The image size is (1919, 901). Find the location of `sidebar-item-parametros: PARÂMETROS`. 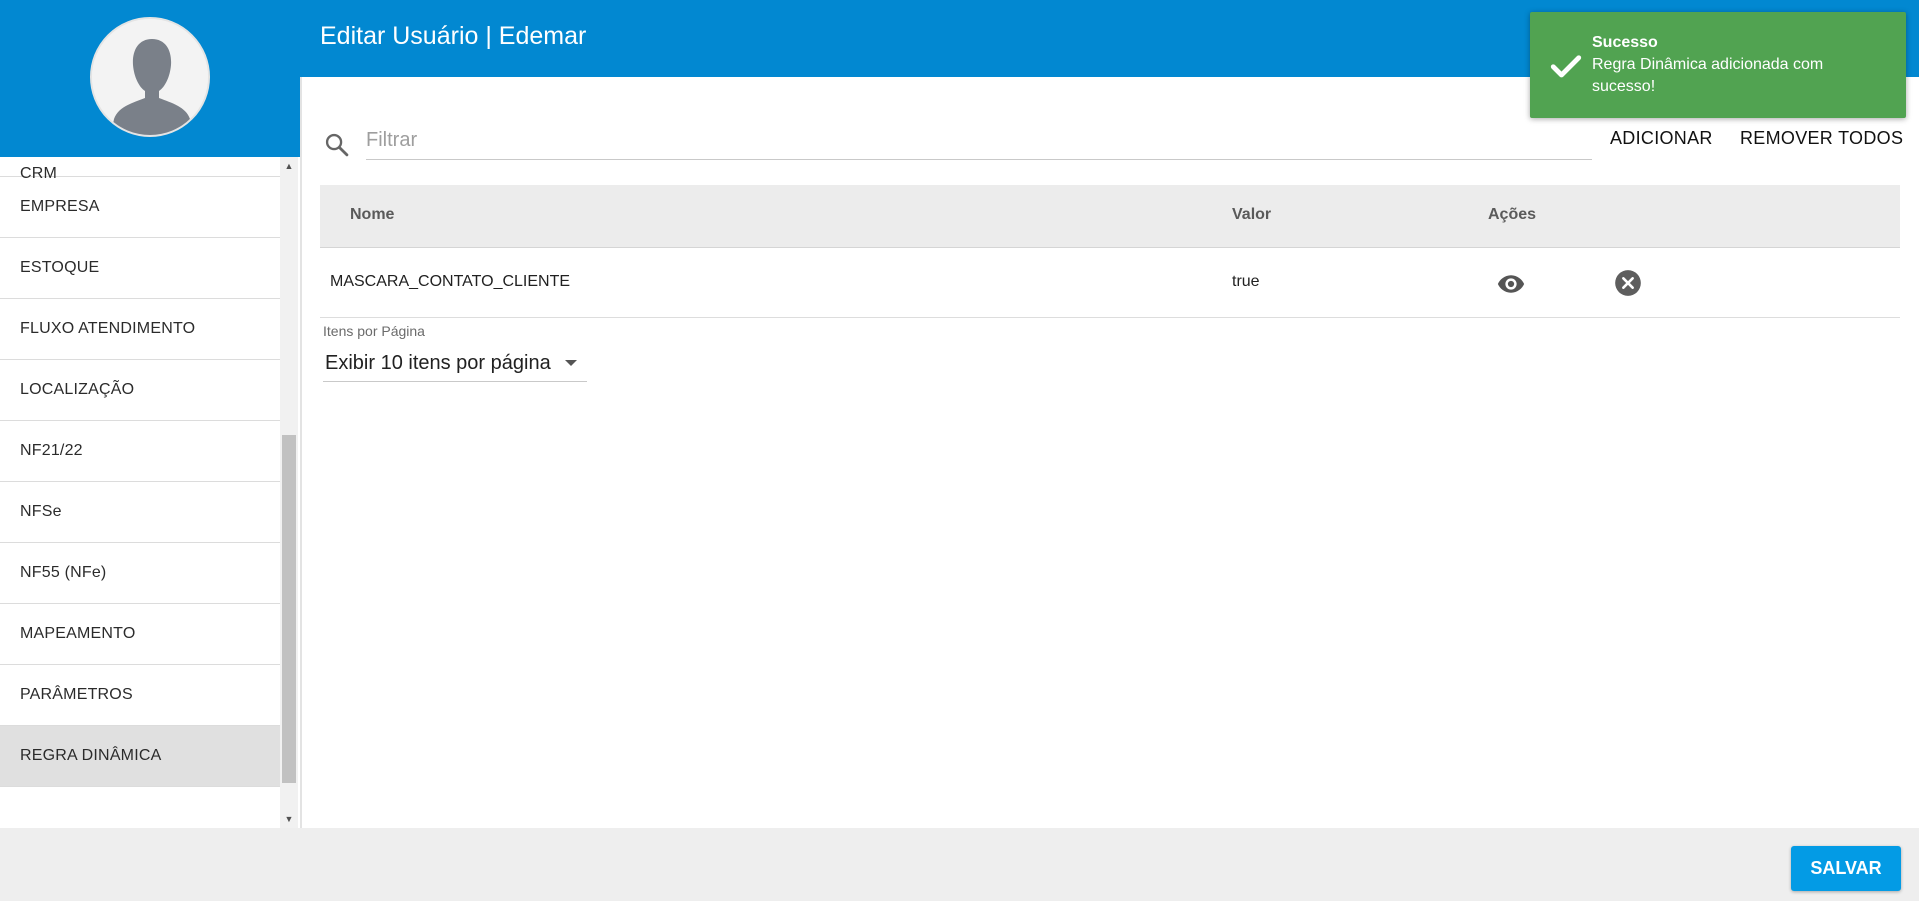

sidebar-item-parametros: PARÂMETROS is located at coordinates (140, 695).